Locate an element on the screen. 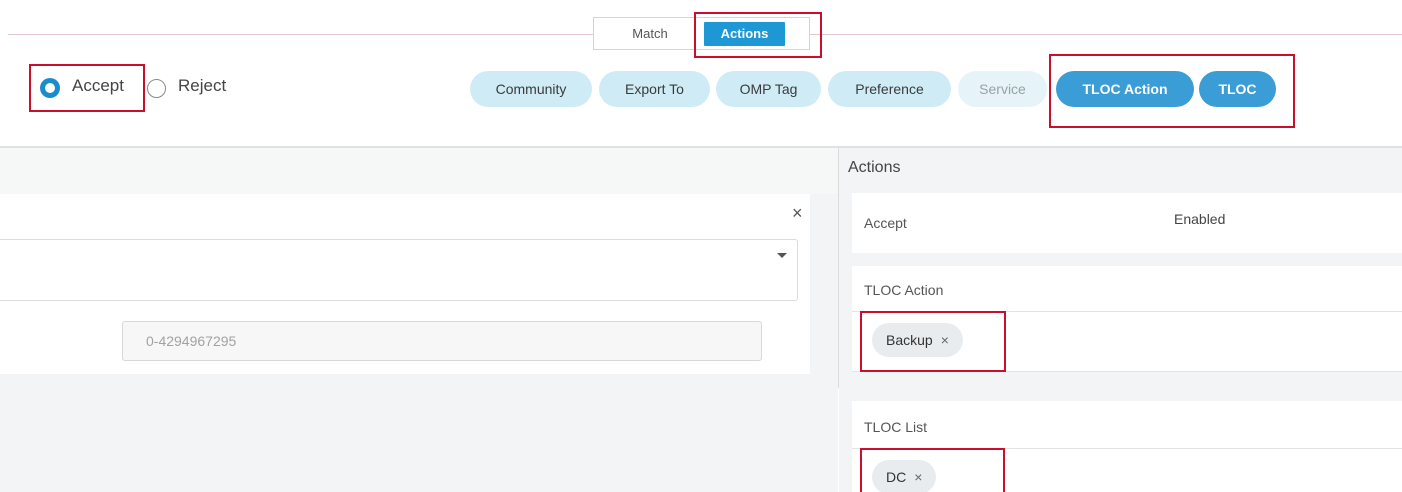 The height and width of the screenshot is (492, 1402). tloc-list-label: TLOC List is located at coordinates (896, 427).